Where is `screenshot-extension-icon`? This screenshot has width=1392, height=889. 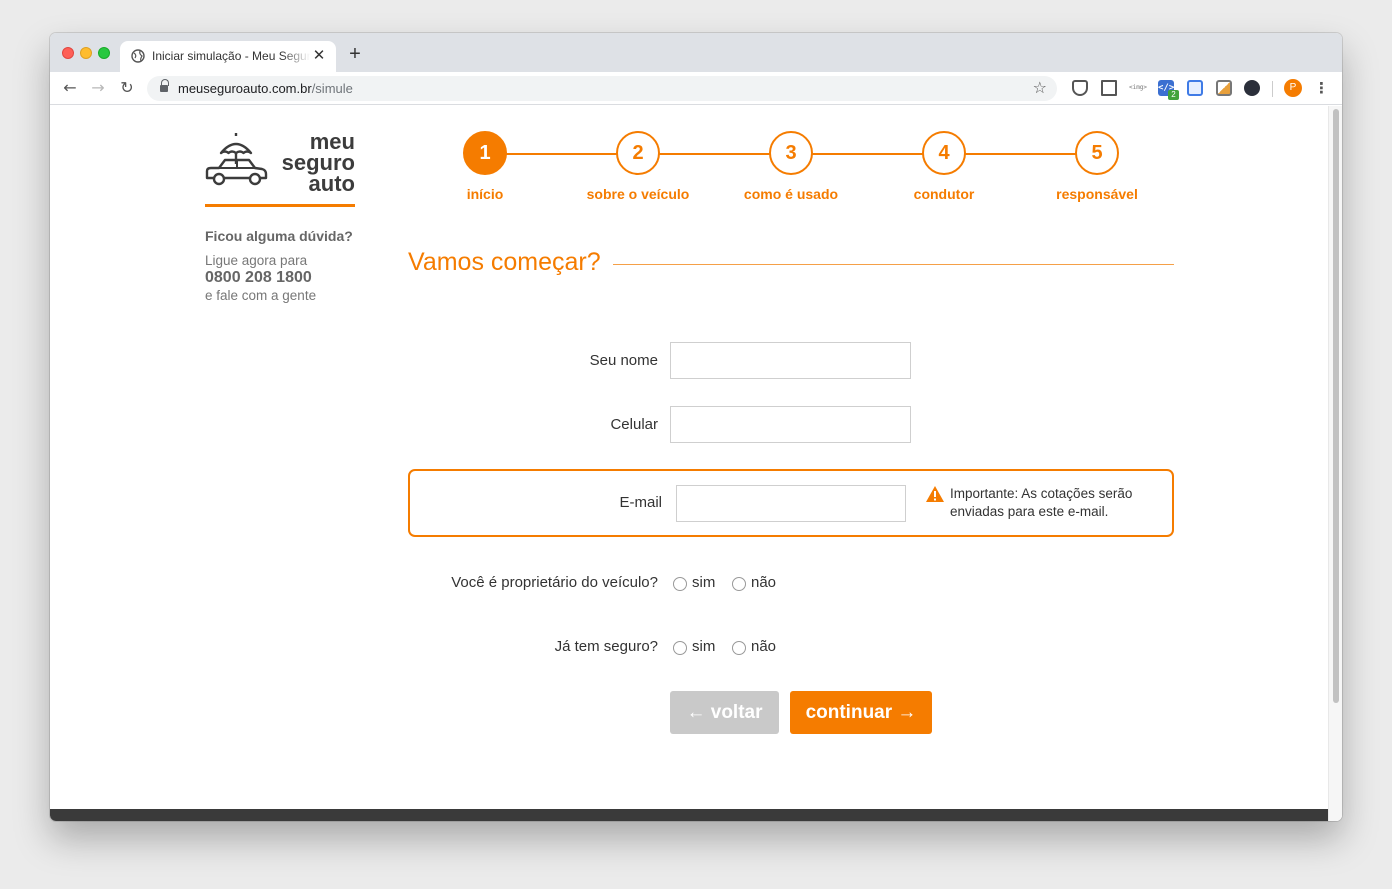
screenshot-extension-icon is located at coordinates (1109, 88).